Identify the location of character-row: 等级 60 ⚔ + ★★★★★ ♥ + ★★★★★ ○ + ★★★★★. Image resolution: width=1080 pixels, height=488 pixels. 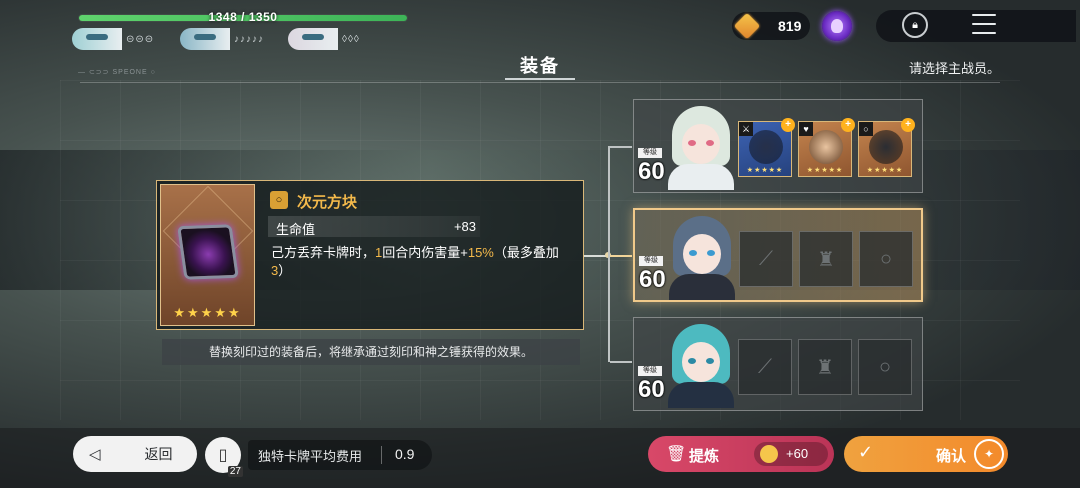
(778, 146).